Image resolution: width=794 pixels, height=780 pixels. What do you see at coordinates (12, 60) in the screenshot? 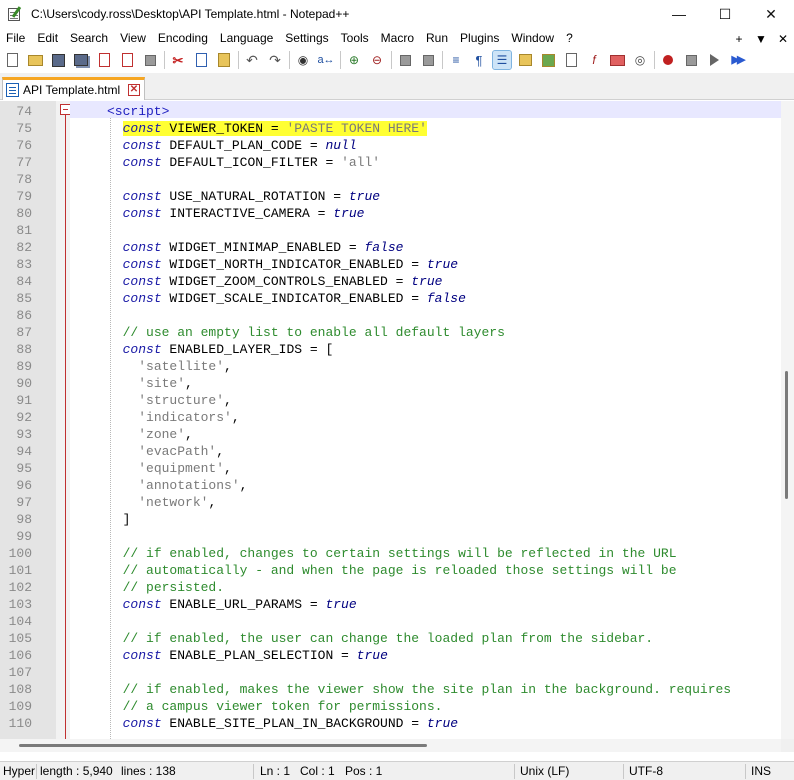
I see `new-file-button` at bounding box center [12, 60].